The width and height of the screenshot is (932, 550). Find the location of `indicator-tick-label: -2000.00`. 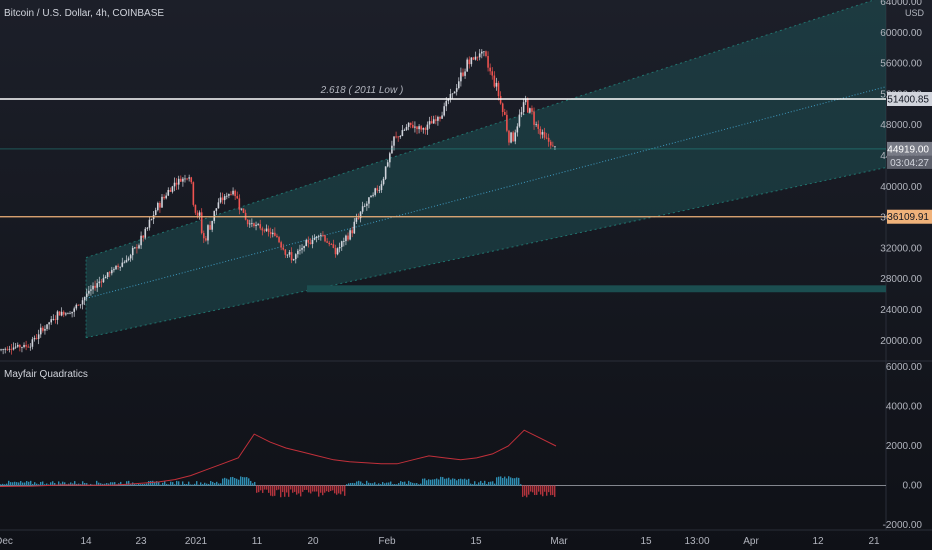

indicator-tick-label: -2000.00 is located at coordinates (903, 525).